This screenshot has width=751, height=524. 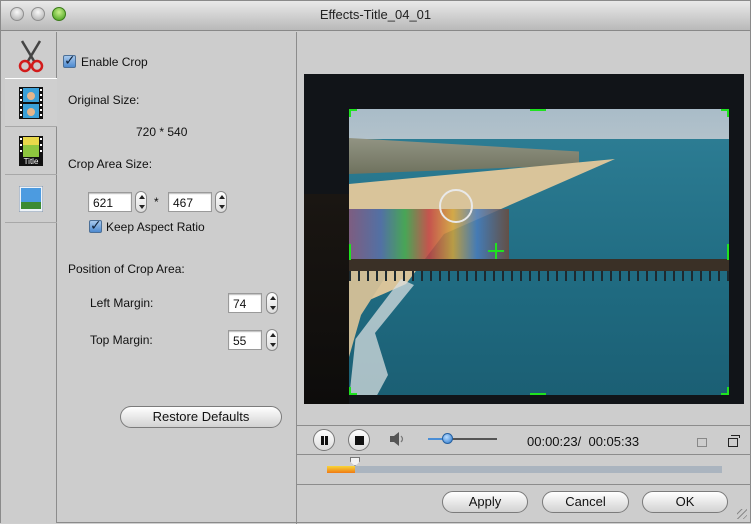 I want to click on picture-icon, so click(x=31, y=198).